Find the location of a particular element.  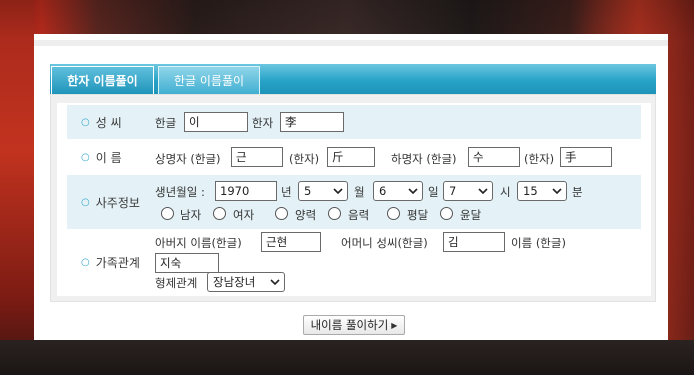

mother-name-input: 지숙 is located at coordinates (187, 263).